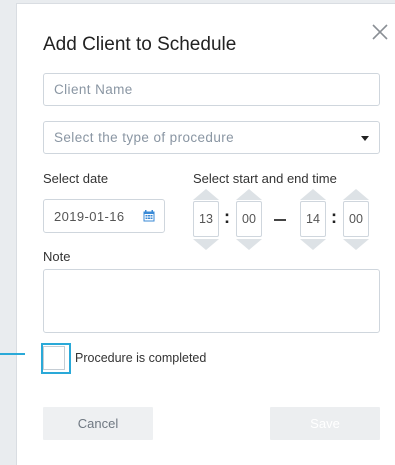  What do you see at coordinates (380, 32) in the screenshot?
I see `close-icon` at bounding box center [380, 32].